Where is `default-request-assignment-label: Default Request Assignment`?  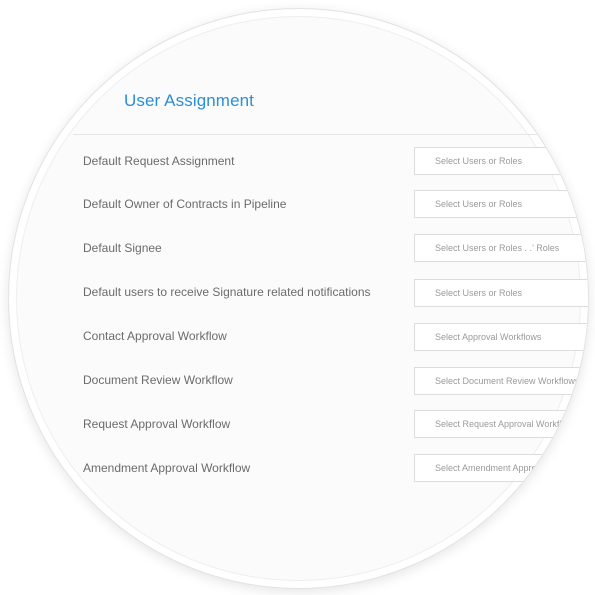
default-request-assignment-label: Default Request Assignment is located at coordinates (159, 161).